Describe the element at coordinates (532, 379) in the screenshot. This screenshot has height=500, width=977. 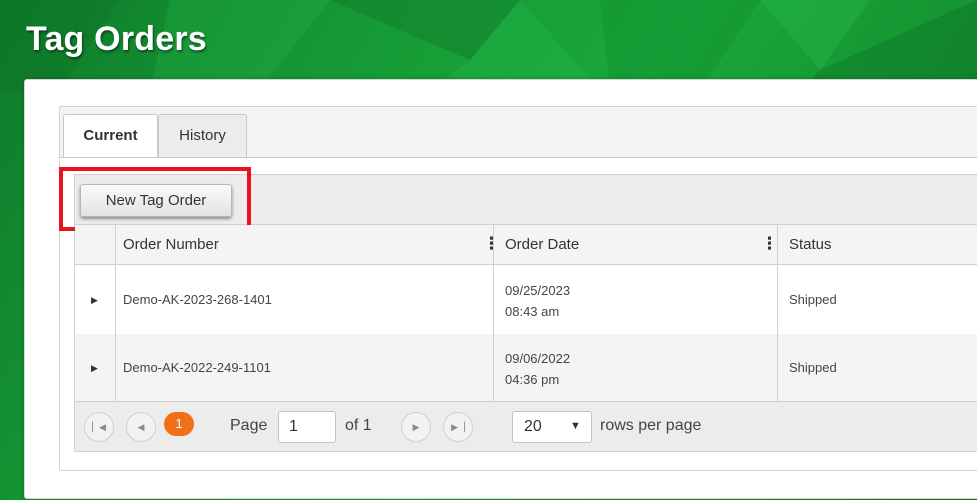
I see `order-time: 04:36 pm` at that location.